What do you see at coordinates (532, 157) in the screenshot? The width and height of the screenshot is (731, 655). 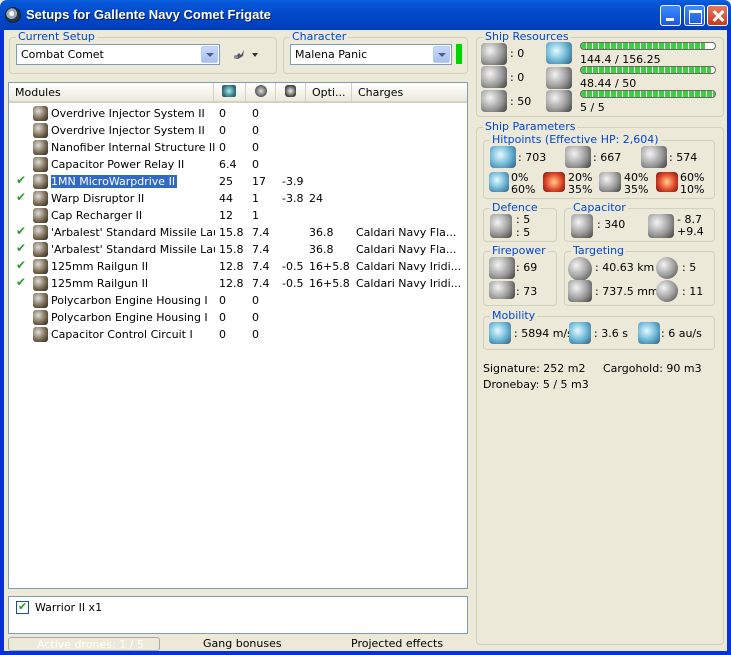 I see `shield-hp-value: : 703` at bounding box center [532, 157].